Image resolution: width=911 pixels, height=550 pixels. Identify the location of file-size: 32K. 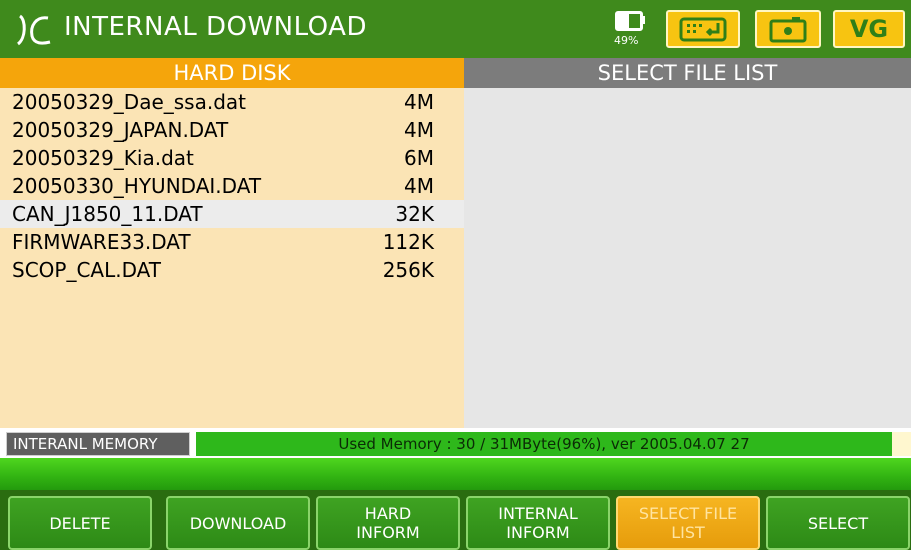
(414, 214).